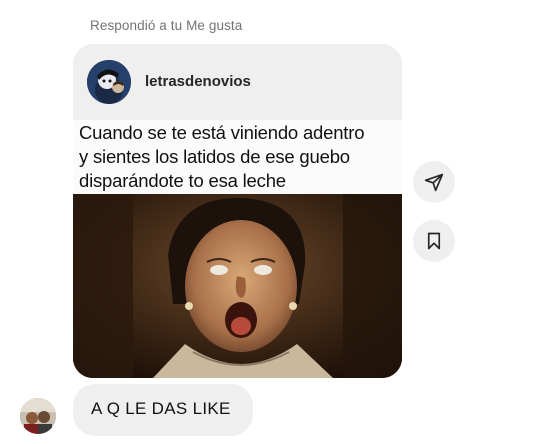 This screenshot has height=444, width=545. I want to click on post-author-username: letrasdenovios, so click(198, 81).